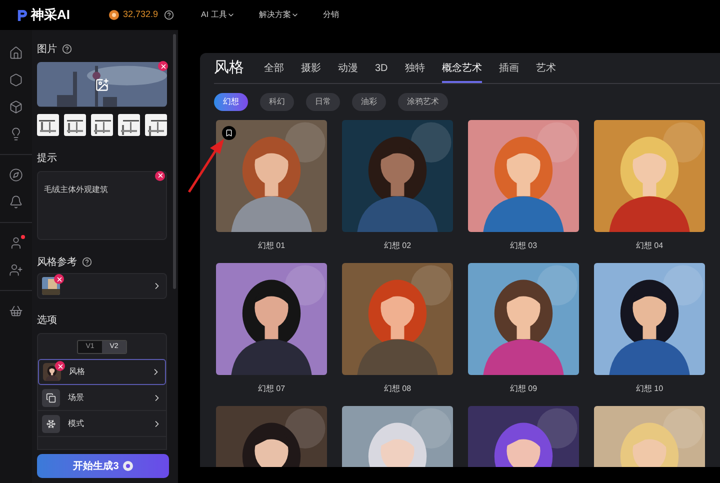 The height and width of the screenshot is (483, 720). What do you see at coordinates (229, 68) in the screenshot?
I see `dialog-title: 风格` at bounding box center [229, 68].